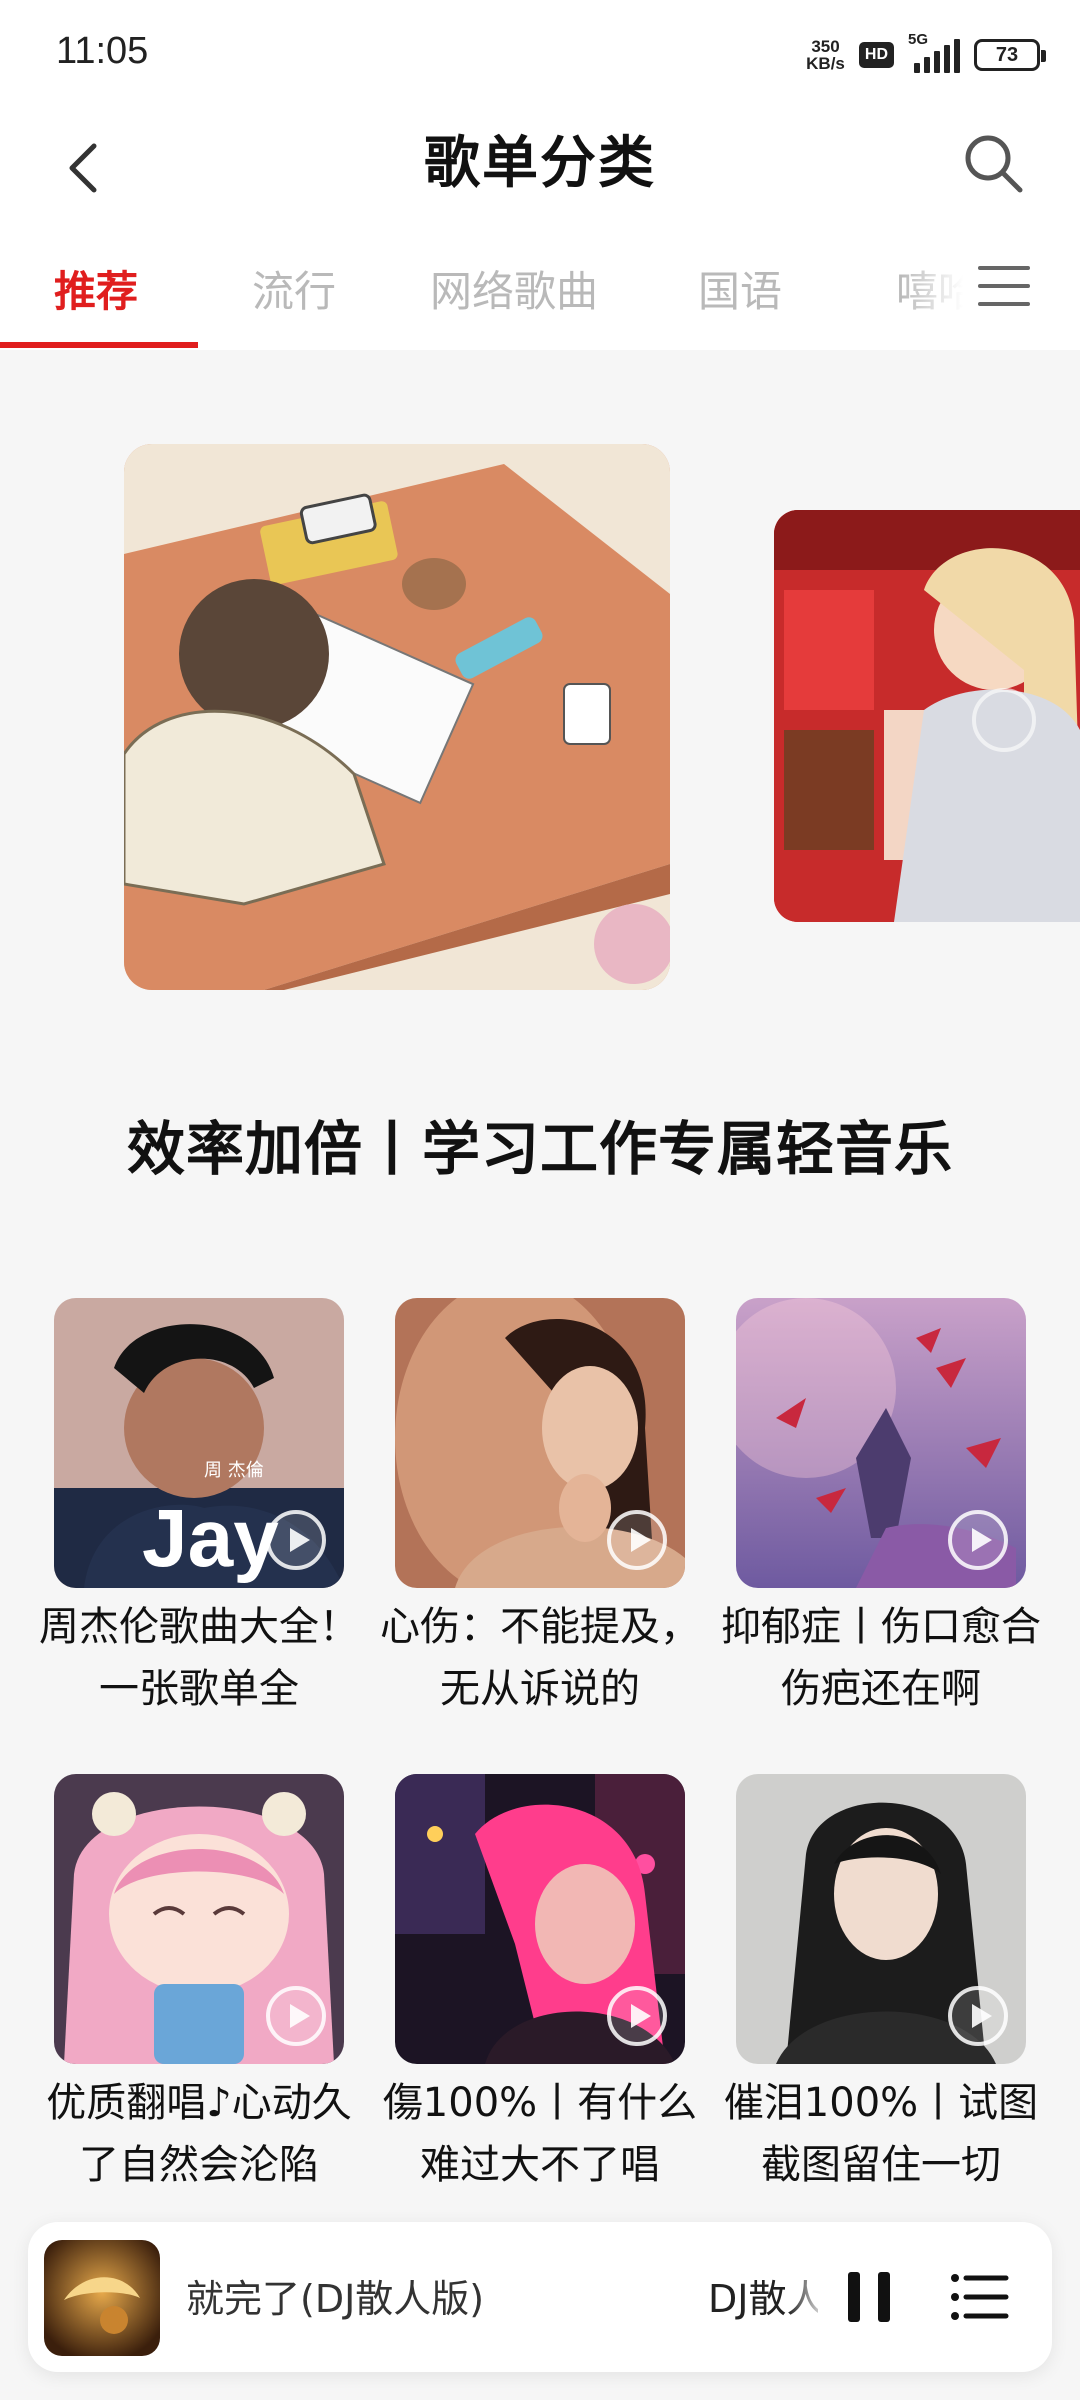 This screenshot has height=2400, width=1080. What do you see at coordinates (102, 51) in the screenshot?
I see `status-time: 11:05` at bounding box center [102, 51].